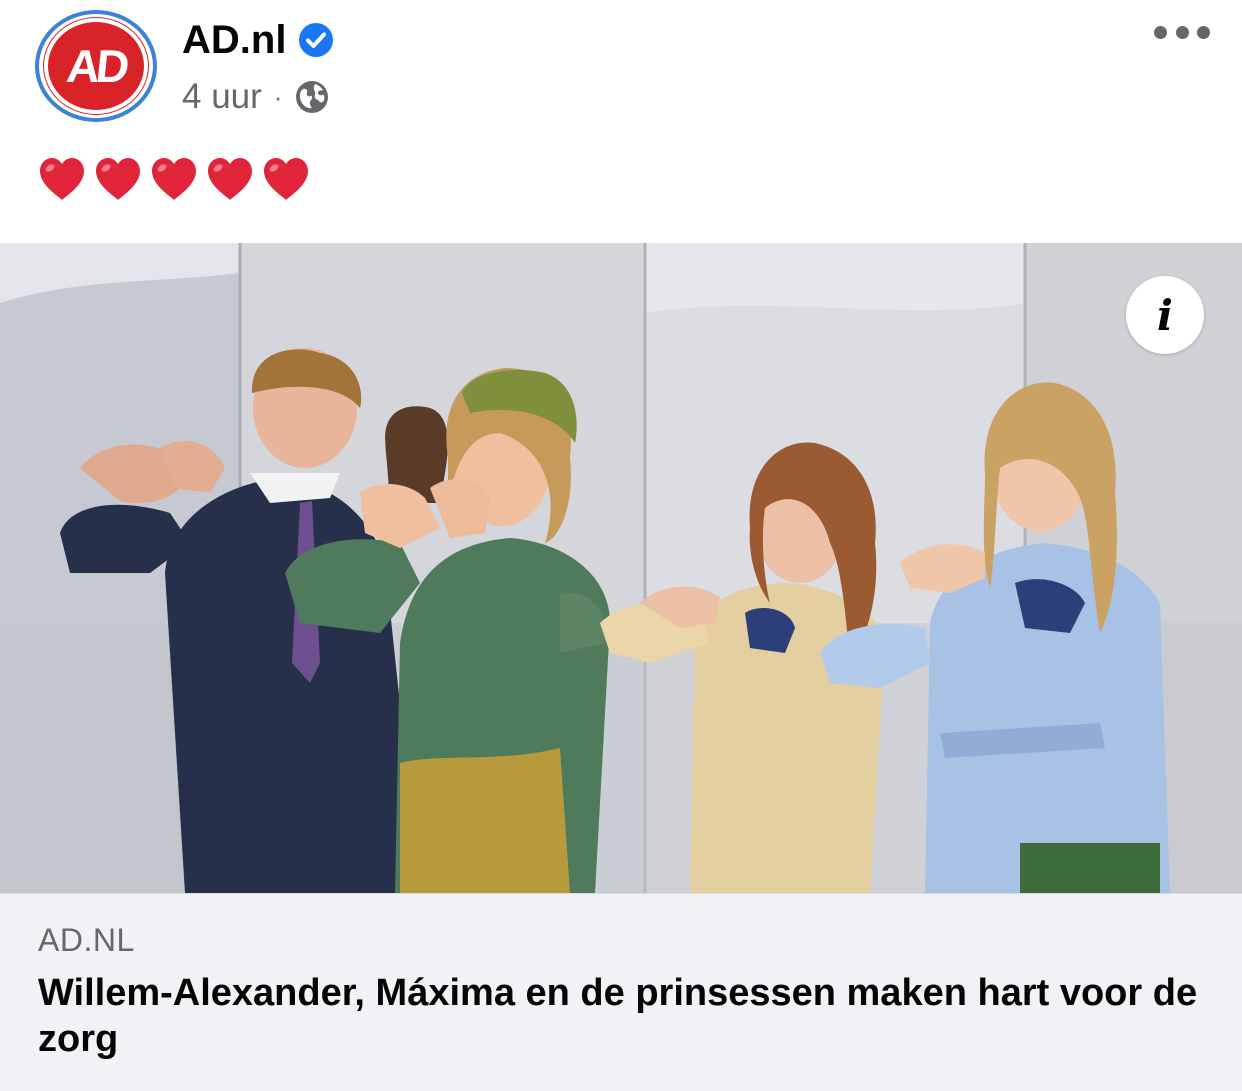 The image size is (1242, 1091). Describe the element at coordinates (222, 97) in the screenshot. I see `post-timestamp: 4 uur` at that location.